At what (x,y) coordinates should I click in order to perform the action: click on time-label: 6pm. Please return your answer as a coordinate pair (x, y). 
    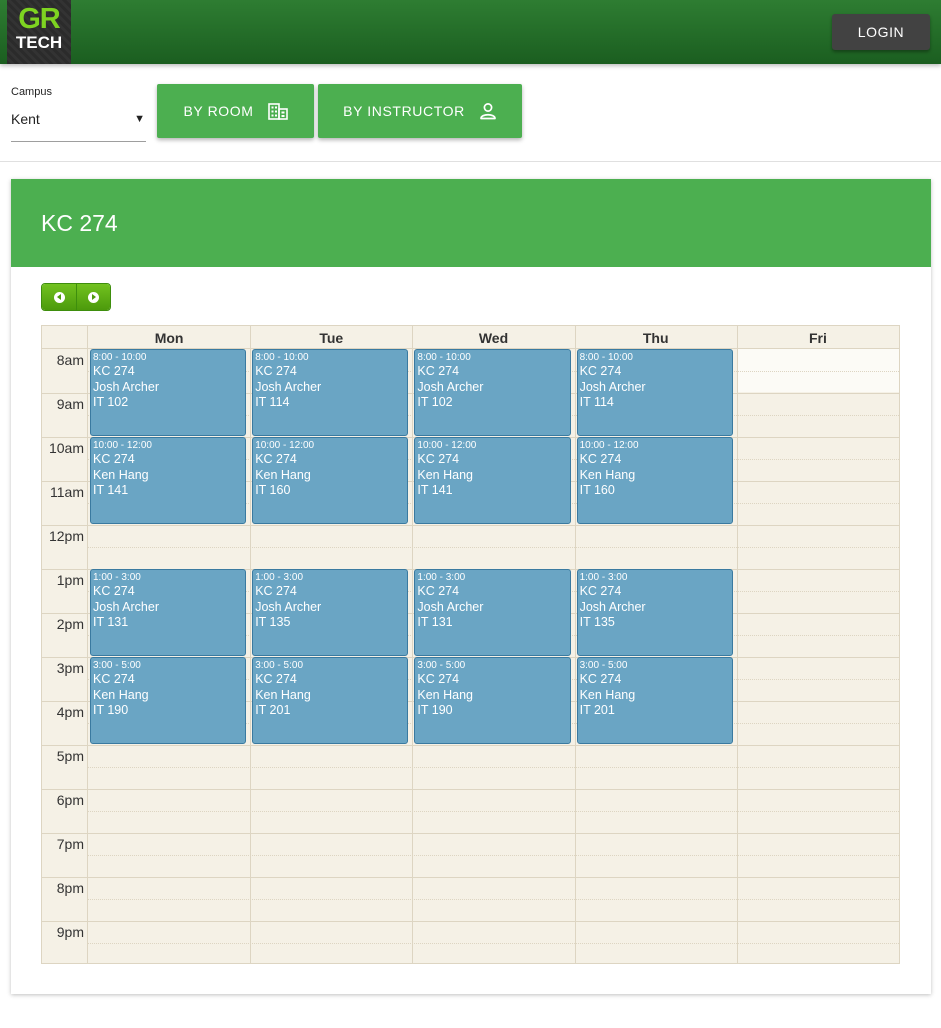
    Looking at the image, I should click on (70, 800).